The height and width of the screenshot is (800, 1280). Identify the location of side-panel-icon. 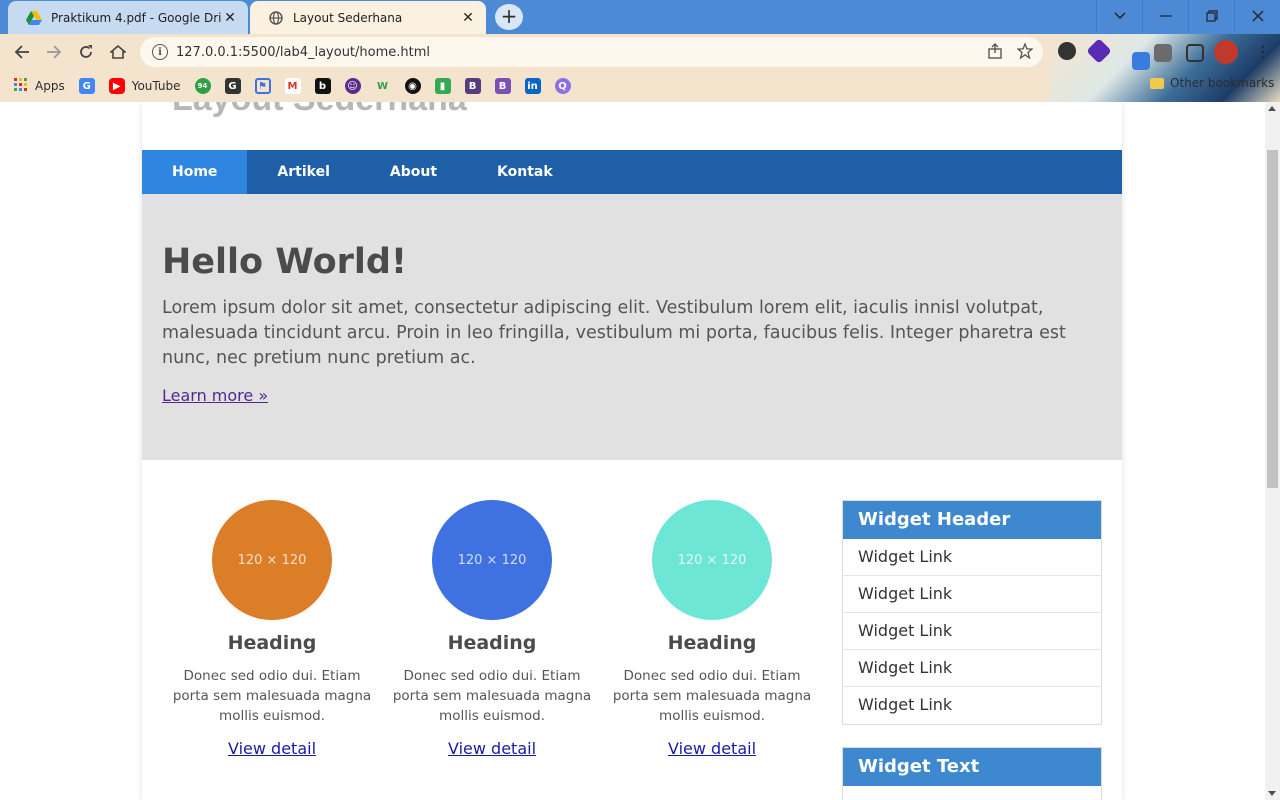
(1195, 53).